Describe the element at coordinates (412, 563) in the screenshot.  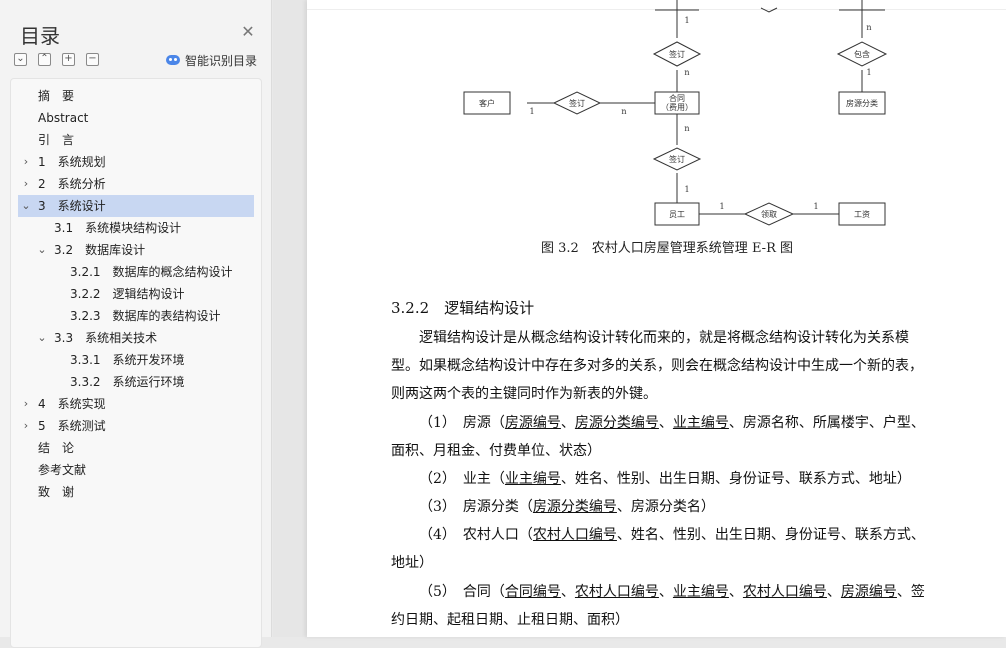
I see `item-population-line2: 地址）` at that location.